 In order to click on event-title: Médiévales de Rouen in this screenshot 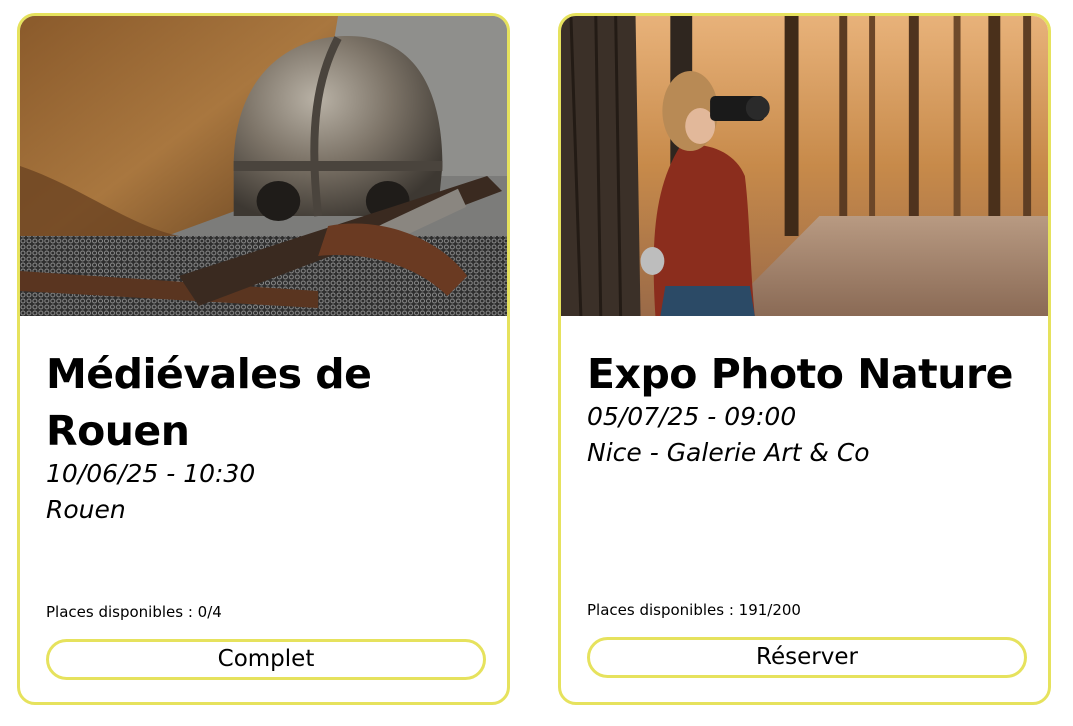, I will do `click(209, 402)`.